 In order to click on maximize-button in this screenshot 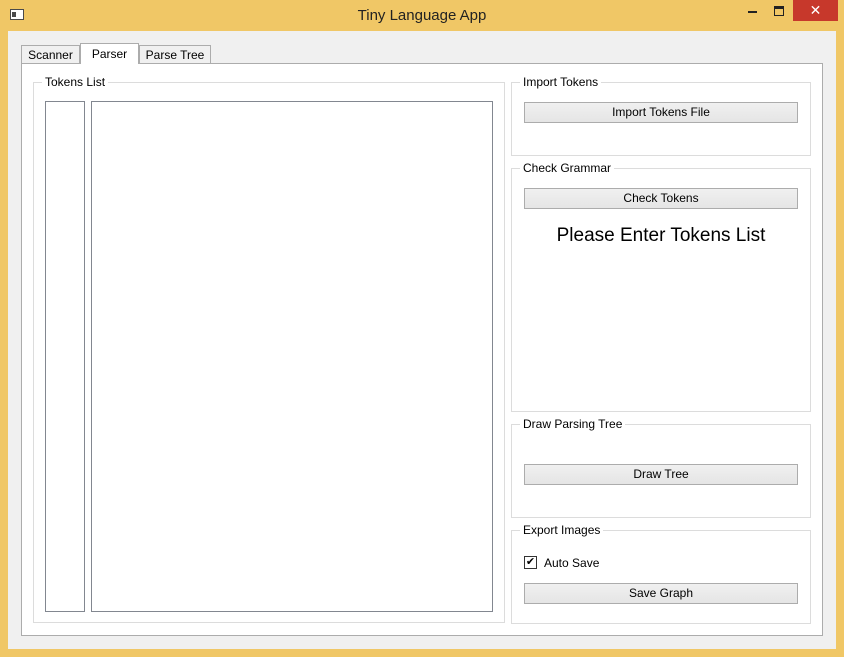, I will do `click(778, 10)`.